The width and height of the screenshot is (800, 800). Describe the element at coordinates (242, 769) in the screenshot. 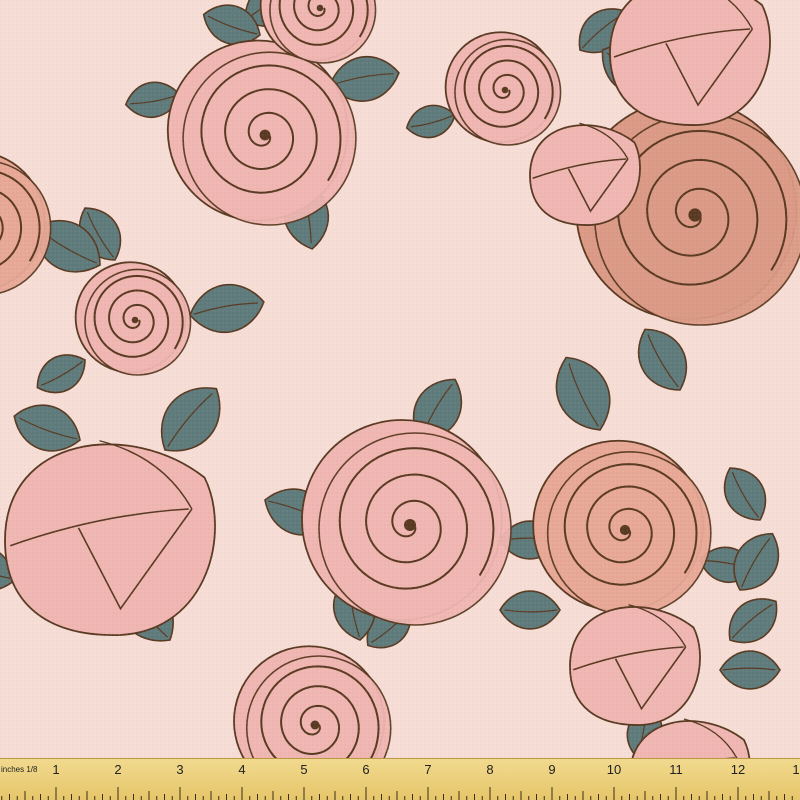

I see `ruler-number: 4` at that location.